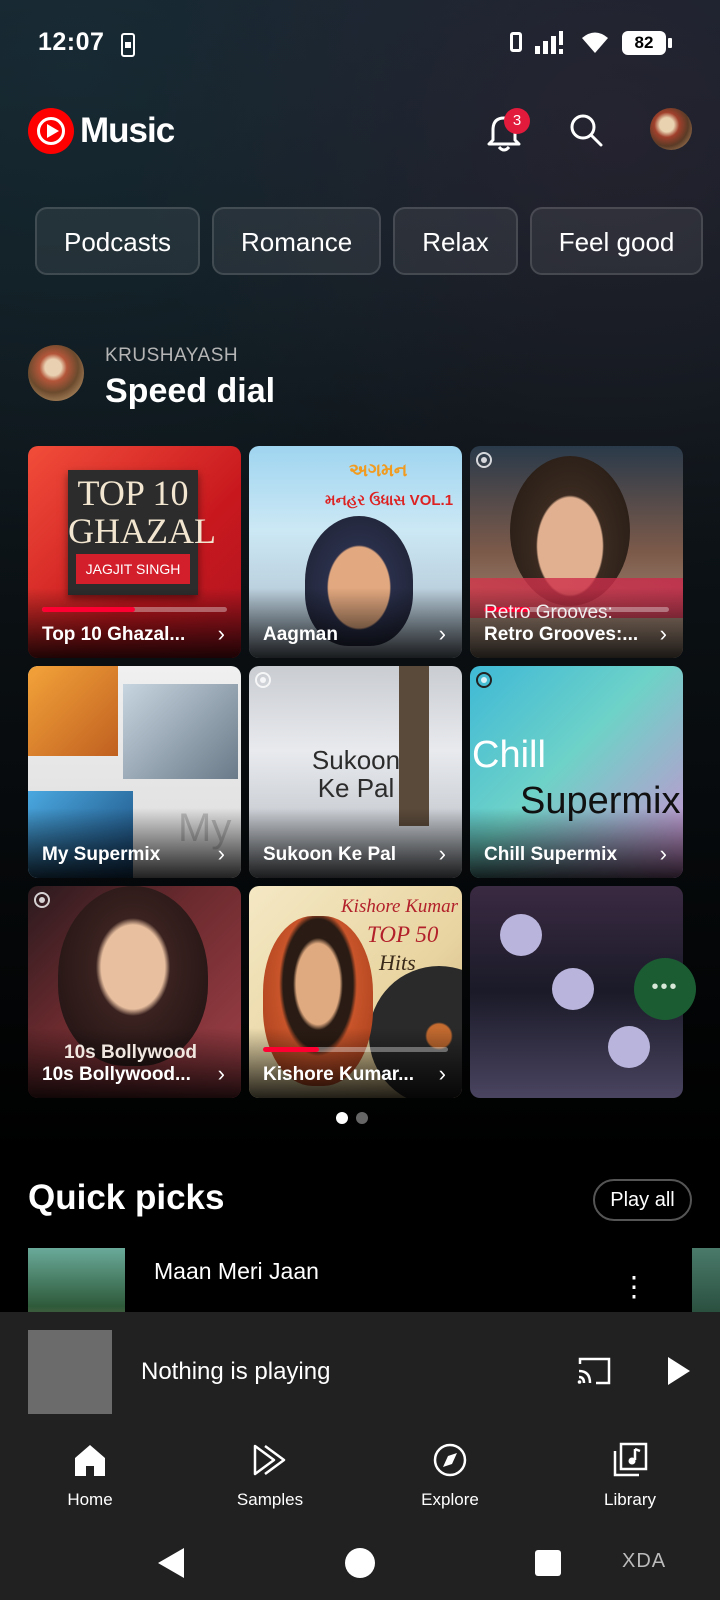 The width and height of the screenshot is (720, 1600). I want to click on card-label: My Supermix, so click(101, 854).